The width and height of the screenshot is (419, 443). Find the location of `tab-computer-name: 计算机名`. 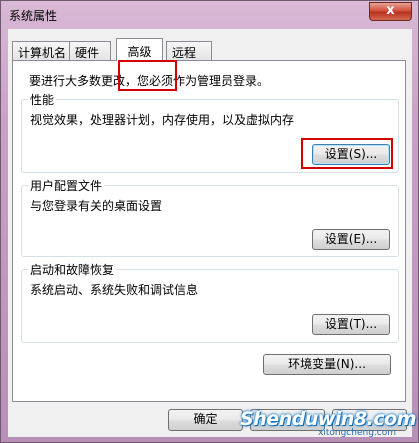

tab-computer-name: 计算机名 is located at coordinates (41, 50).